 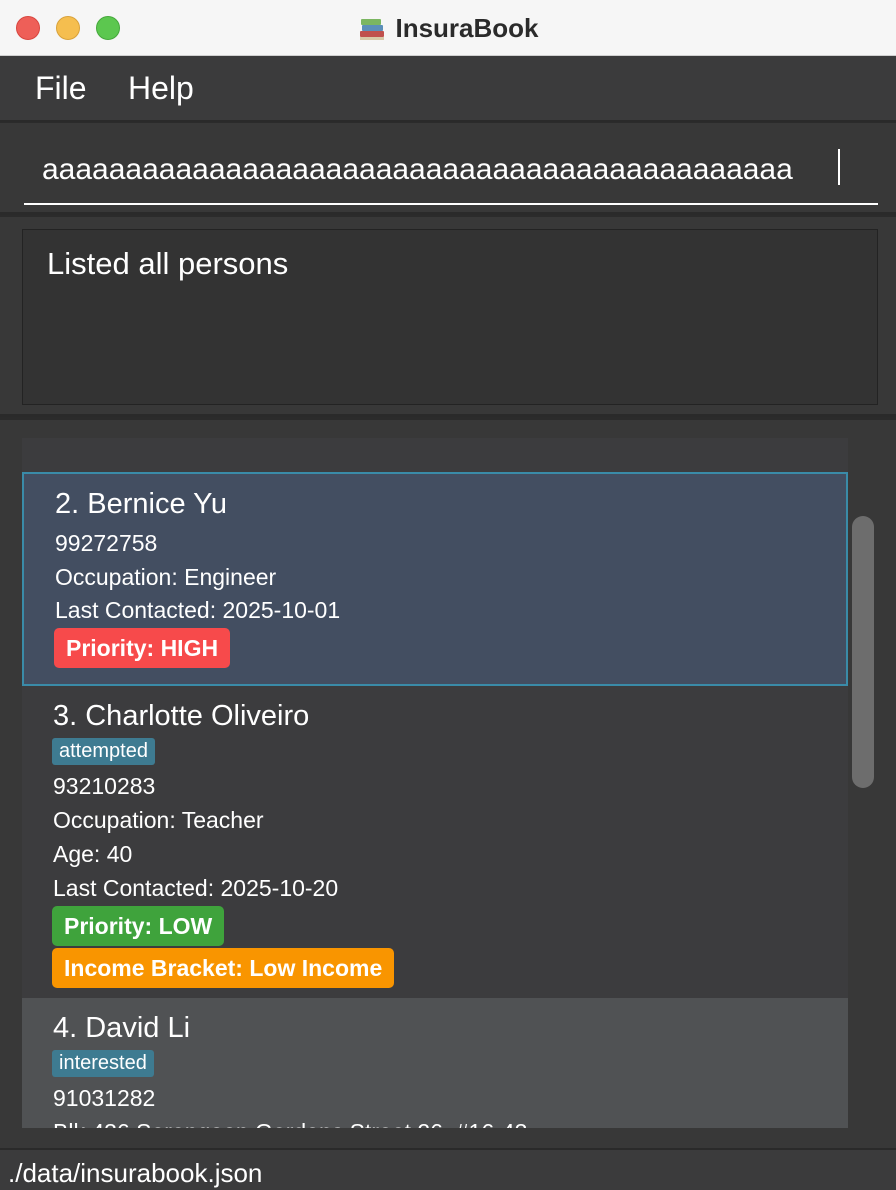 I want to click on window-title: InsuraBook, so click(x=467, y=27).